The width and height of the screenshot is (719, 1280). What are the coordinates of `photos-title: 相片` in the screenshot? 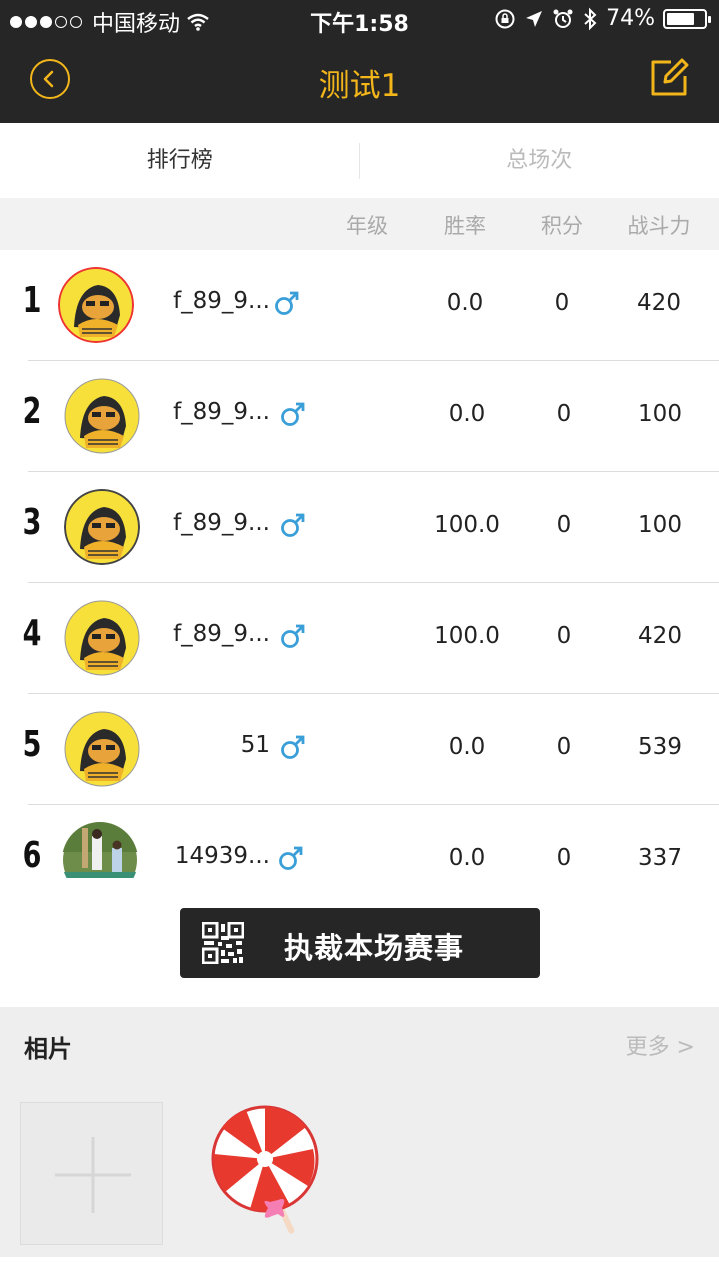 It's located at (48, 1049).